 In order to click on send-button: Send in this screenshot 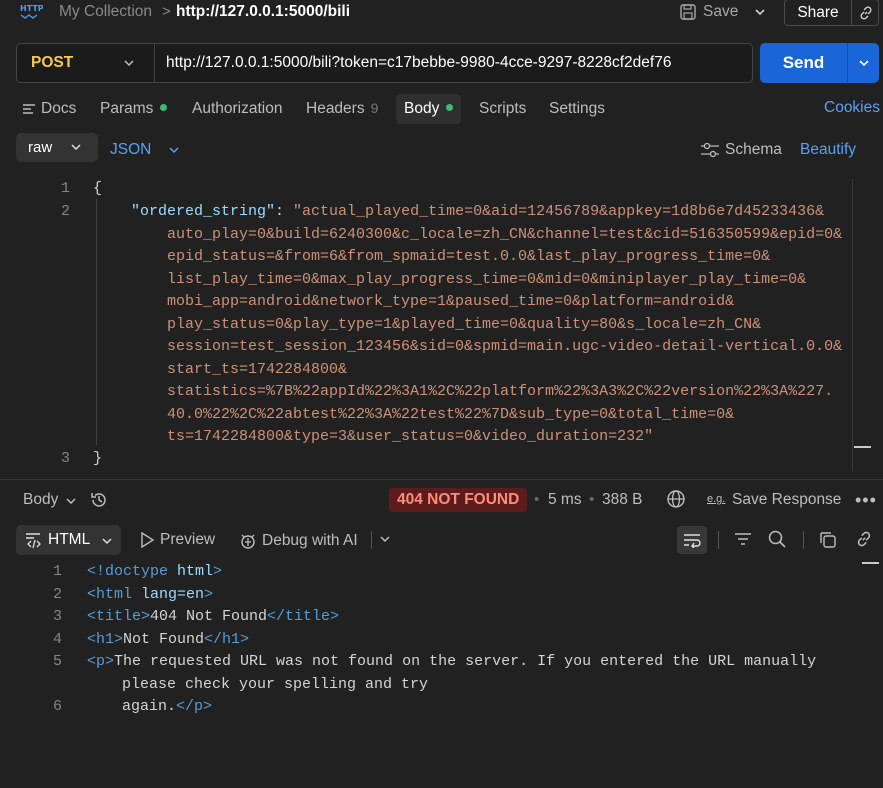, I will do `click(804, 63)`.